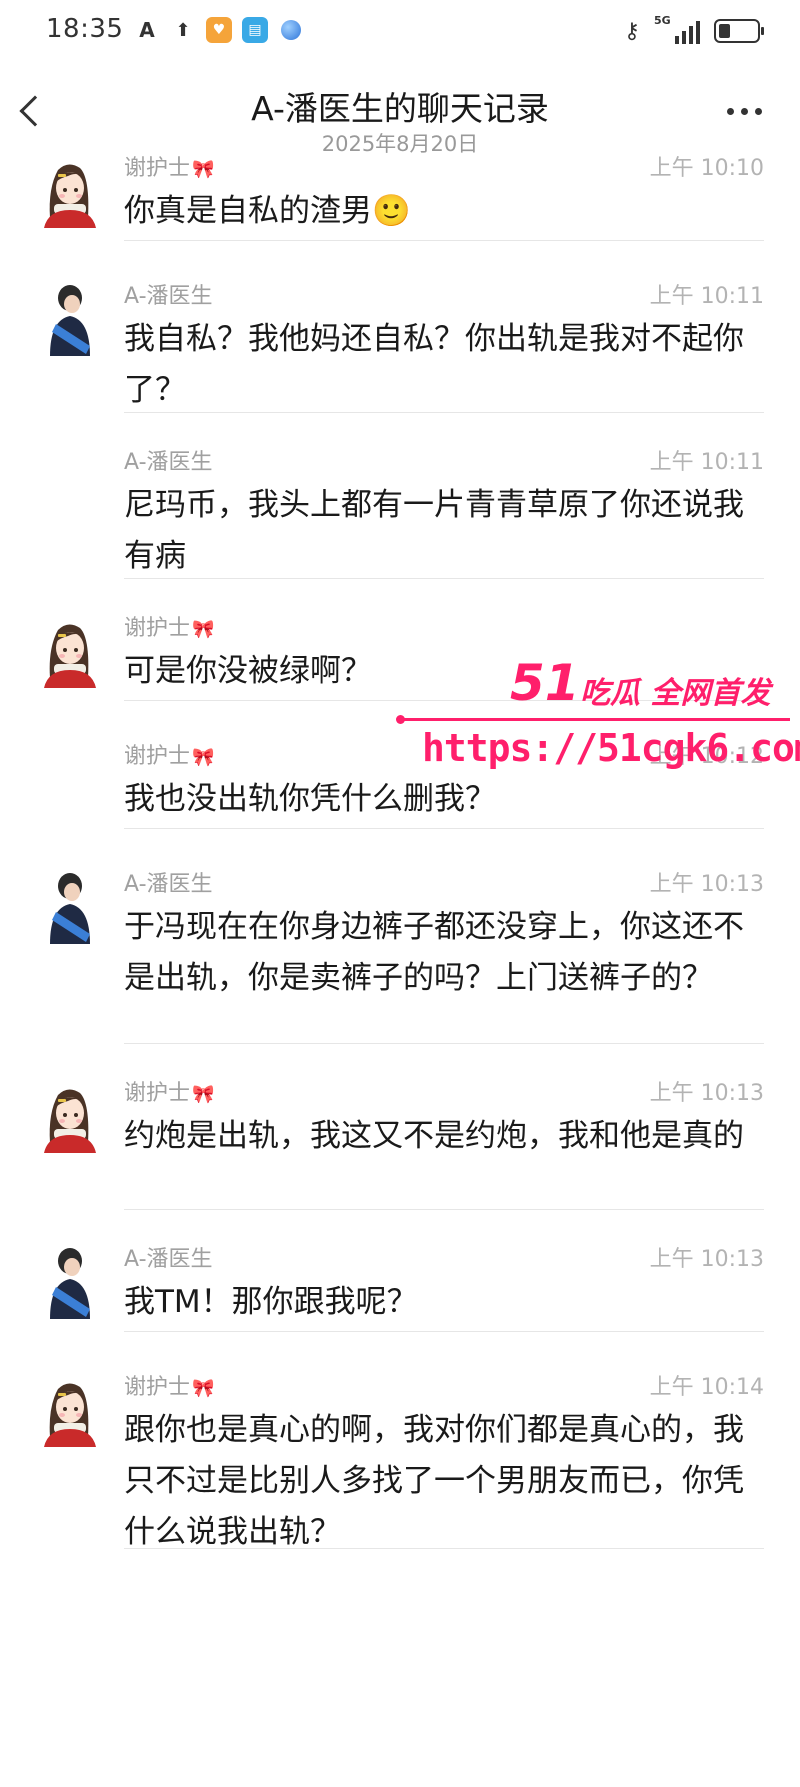  I want to click on signal-icon: 5G, so click(677, 30).